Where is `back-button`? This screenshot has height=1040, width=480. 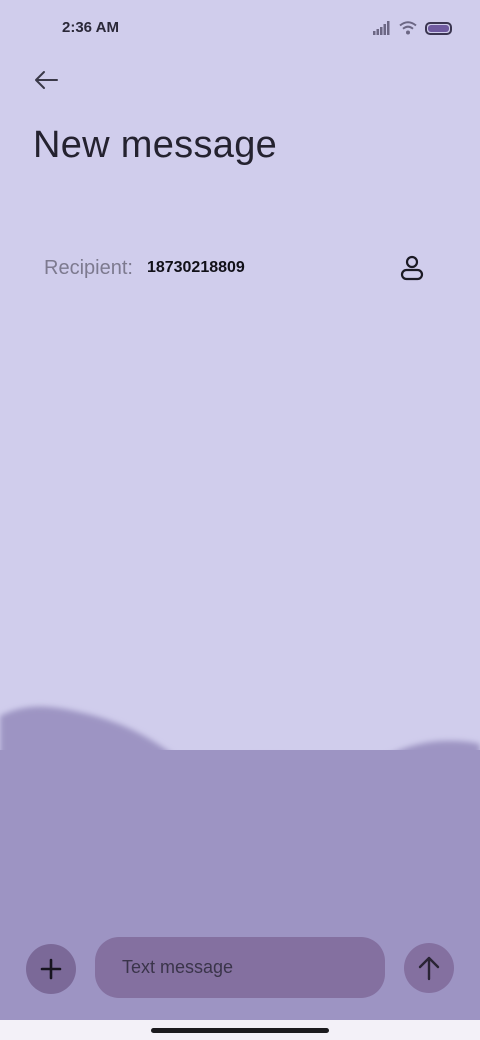 back-button is located at coordinates (46, 80).